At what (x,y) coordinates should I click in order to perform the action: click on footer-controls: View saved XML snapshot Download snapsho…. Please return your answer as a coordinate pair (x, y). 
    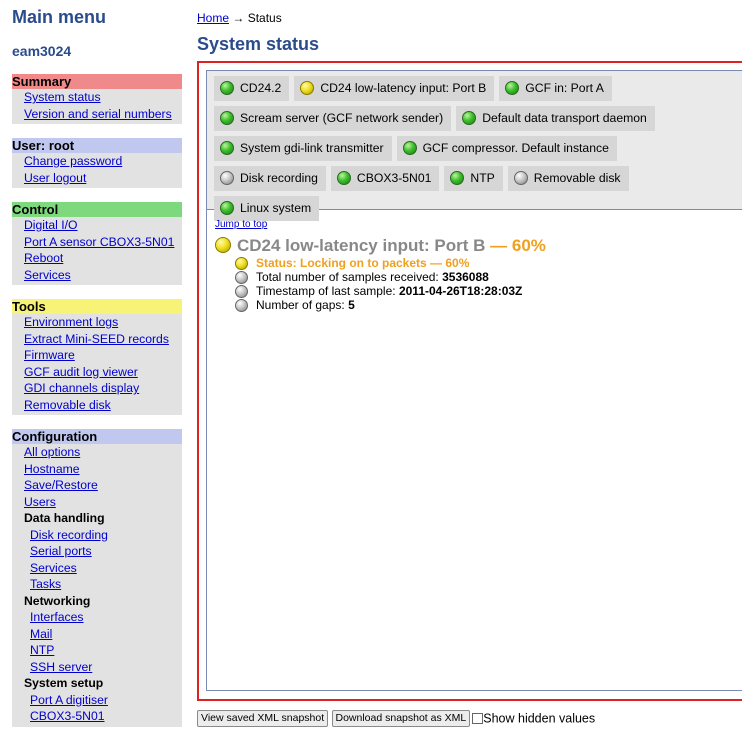
    Looking at the image, I should click on (396, 718).